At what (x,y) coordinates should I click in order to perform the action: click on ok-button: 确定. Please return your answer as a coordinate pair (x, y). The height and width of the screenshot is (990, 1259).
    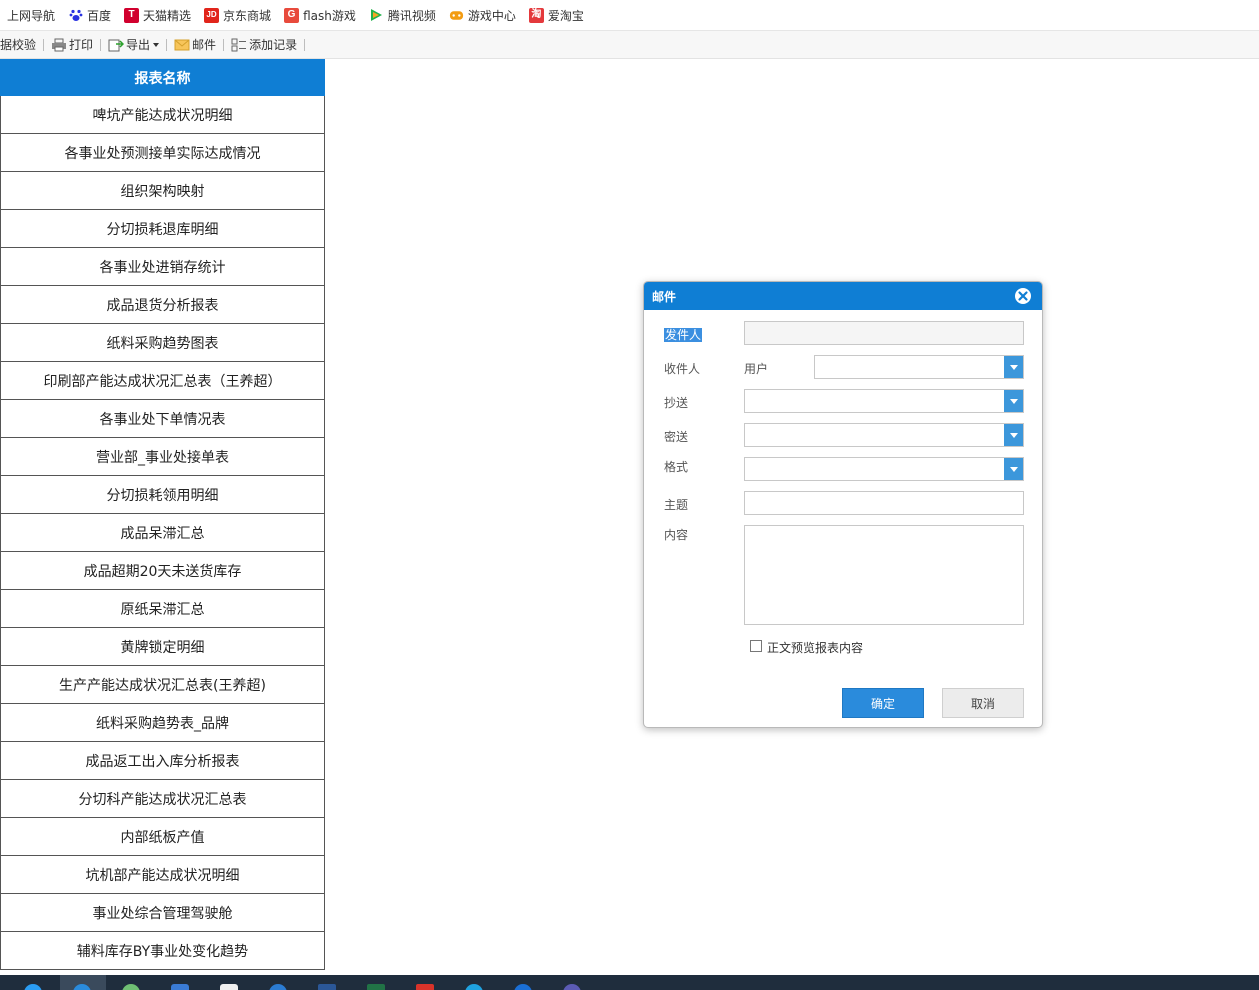
    Looking at the image, I should click on (883, 703).